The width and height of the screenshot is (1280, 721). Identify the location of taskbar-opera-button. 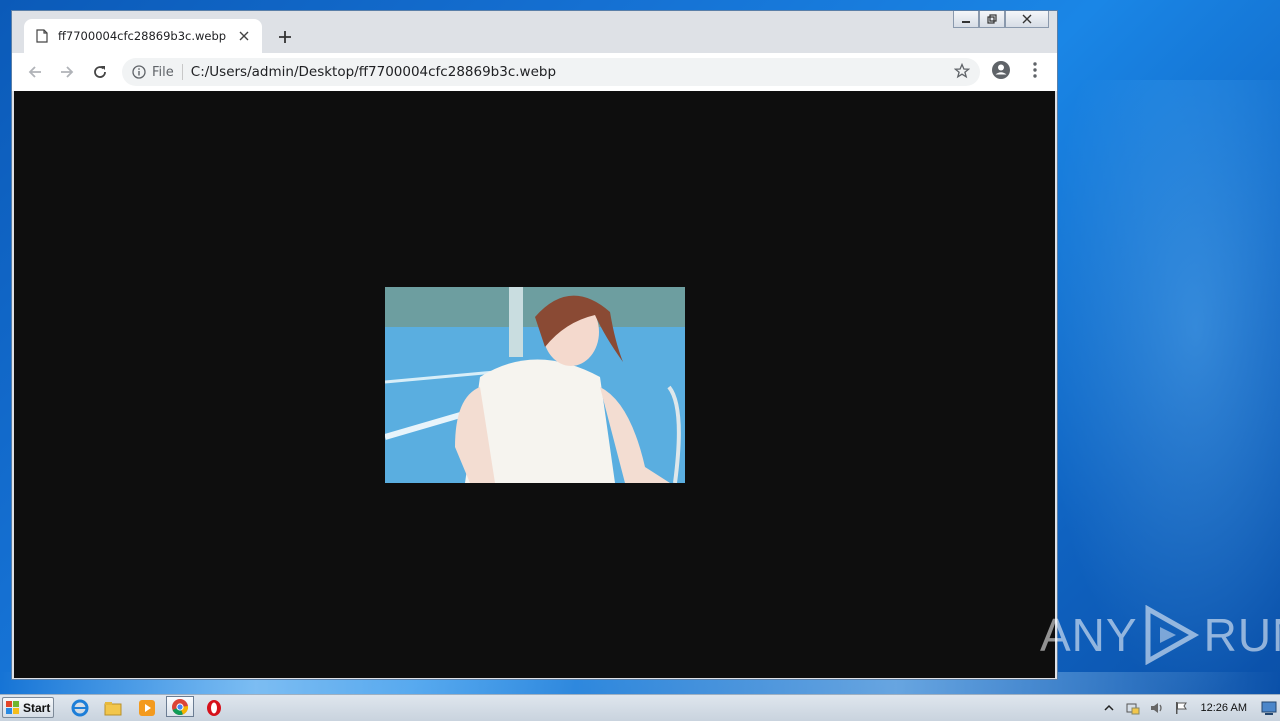
(214, 708).